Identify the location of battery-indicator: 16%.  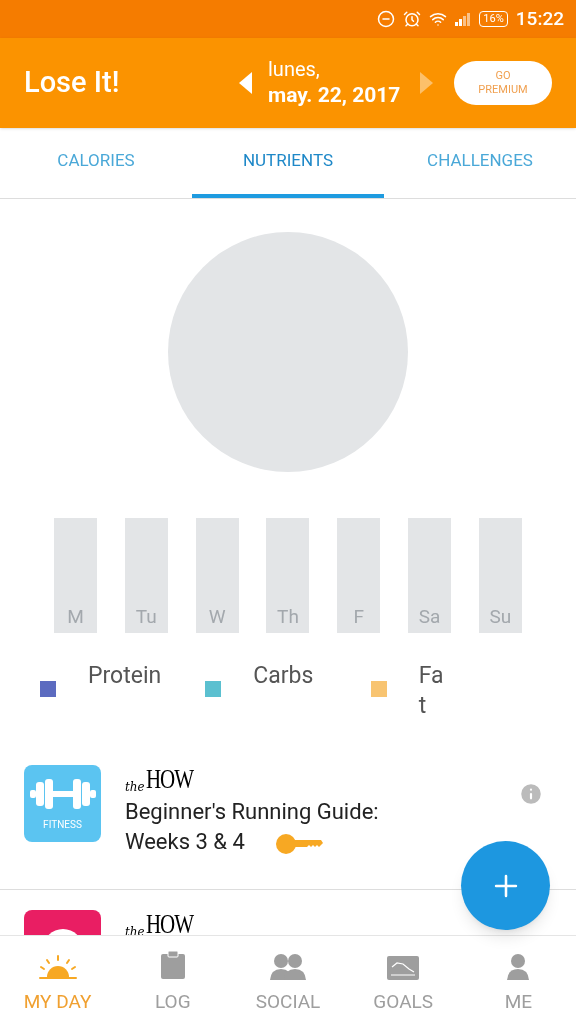
(493, 19).